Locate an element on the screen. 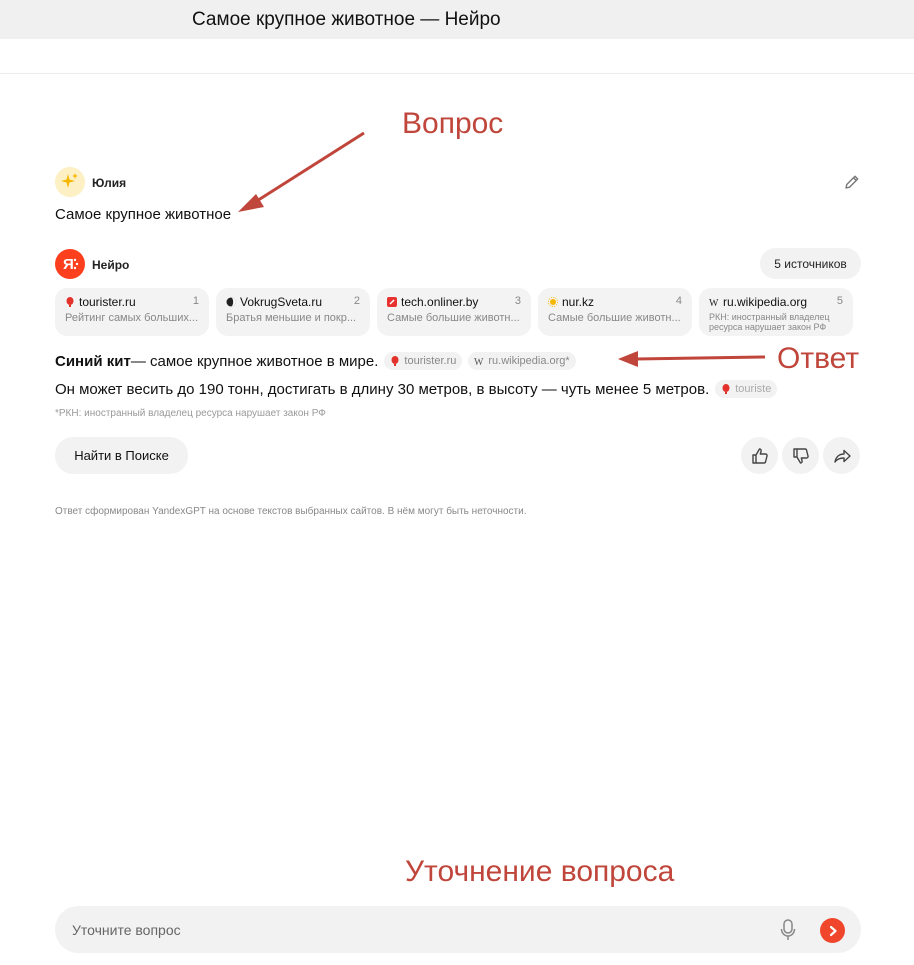  share-arrow-icon is located at coordinates (842, 456).